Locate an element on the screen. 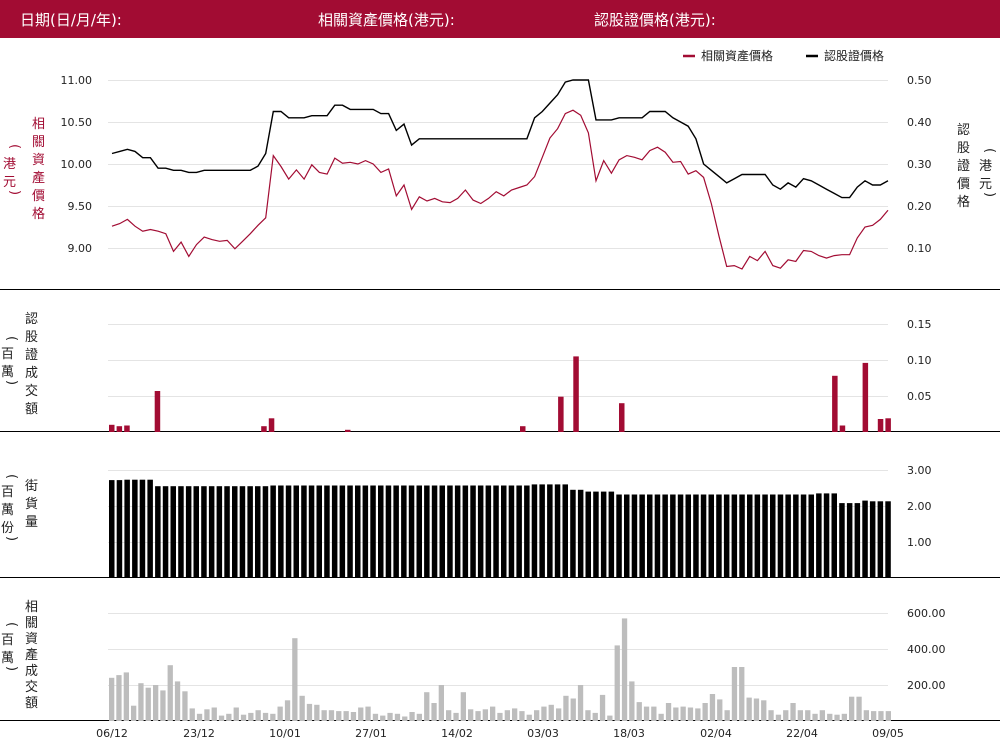  y-tick-label: 10.00 is located at coordinates (77, 164).